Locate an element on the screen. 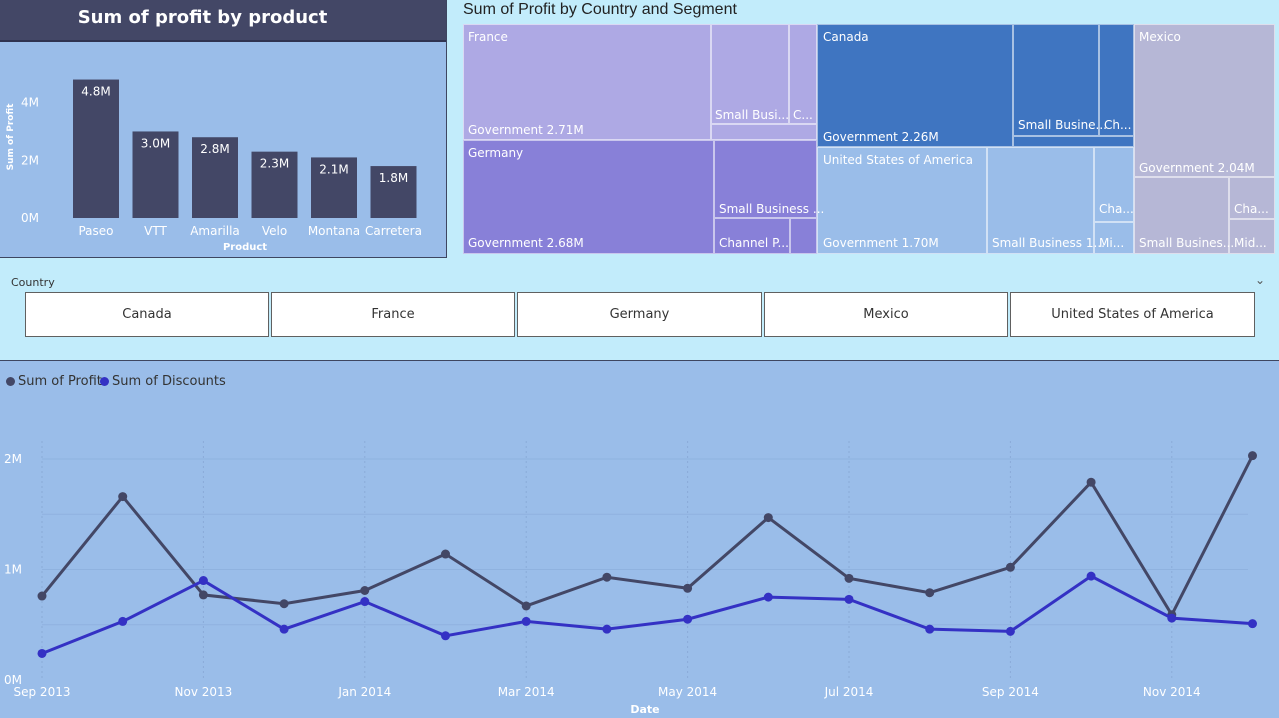 The height and width of the screenshot is (718, 1279). y-axis-title: Sum of Profit is located at coordinates (11, 137).